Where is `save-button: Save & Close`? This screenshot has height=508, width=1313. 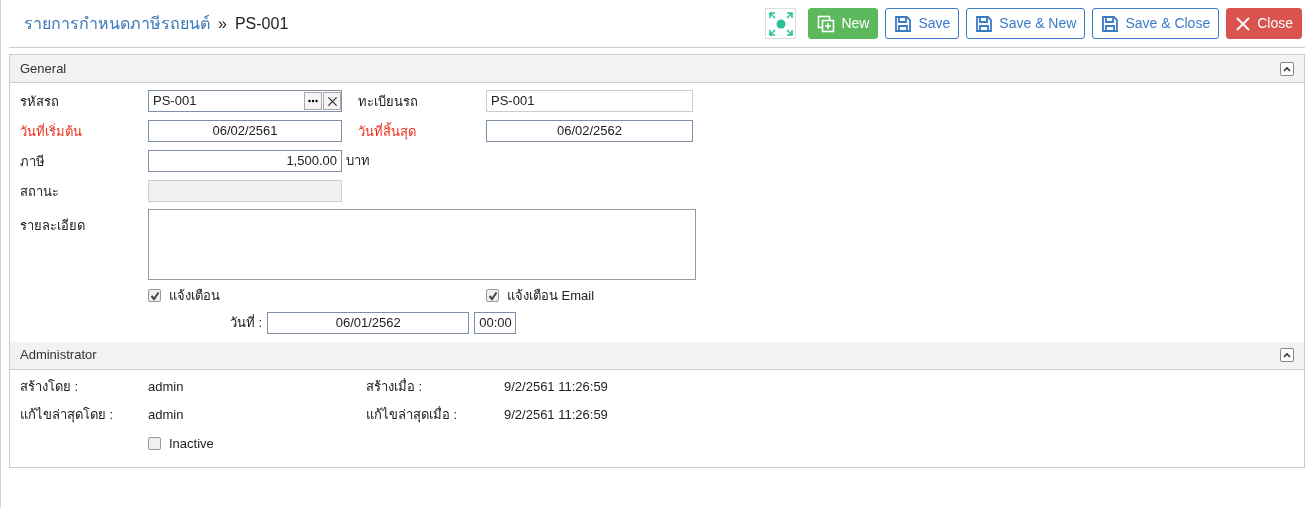 save-button: Save & Close is located at coordinates (1156, 23).